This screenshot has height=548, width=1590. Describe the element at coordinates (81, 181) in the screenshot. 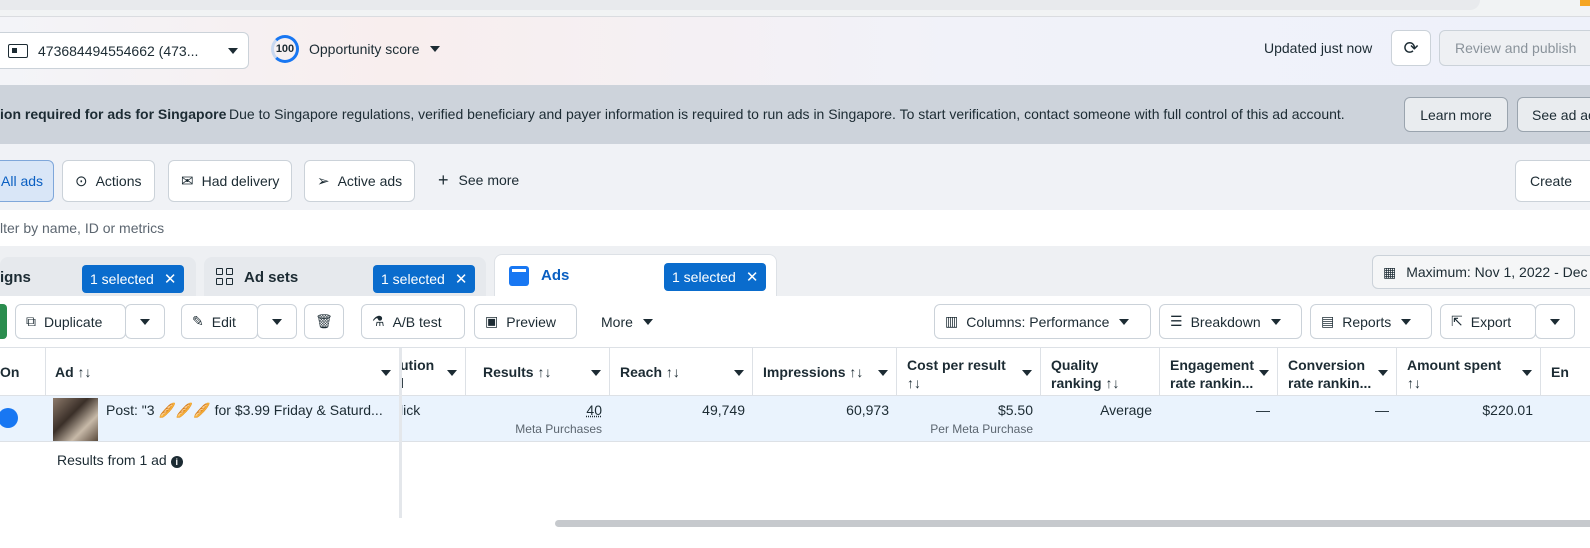

I see `upload-circle-icon: ⊙` at that location.